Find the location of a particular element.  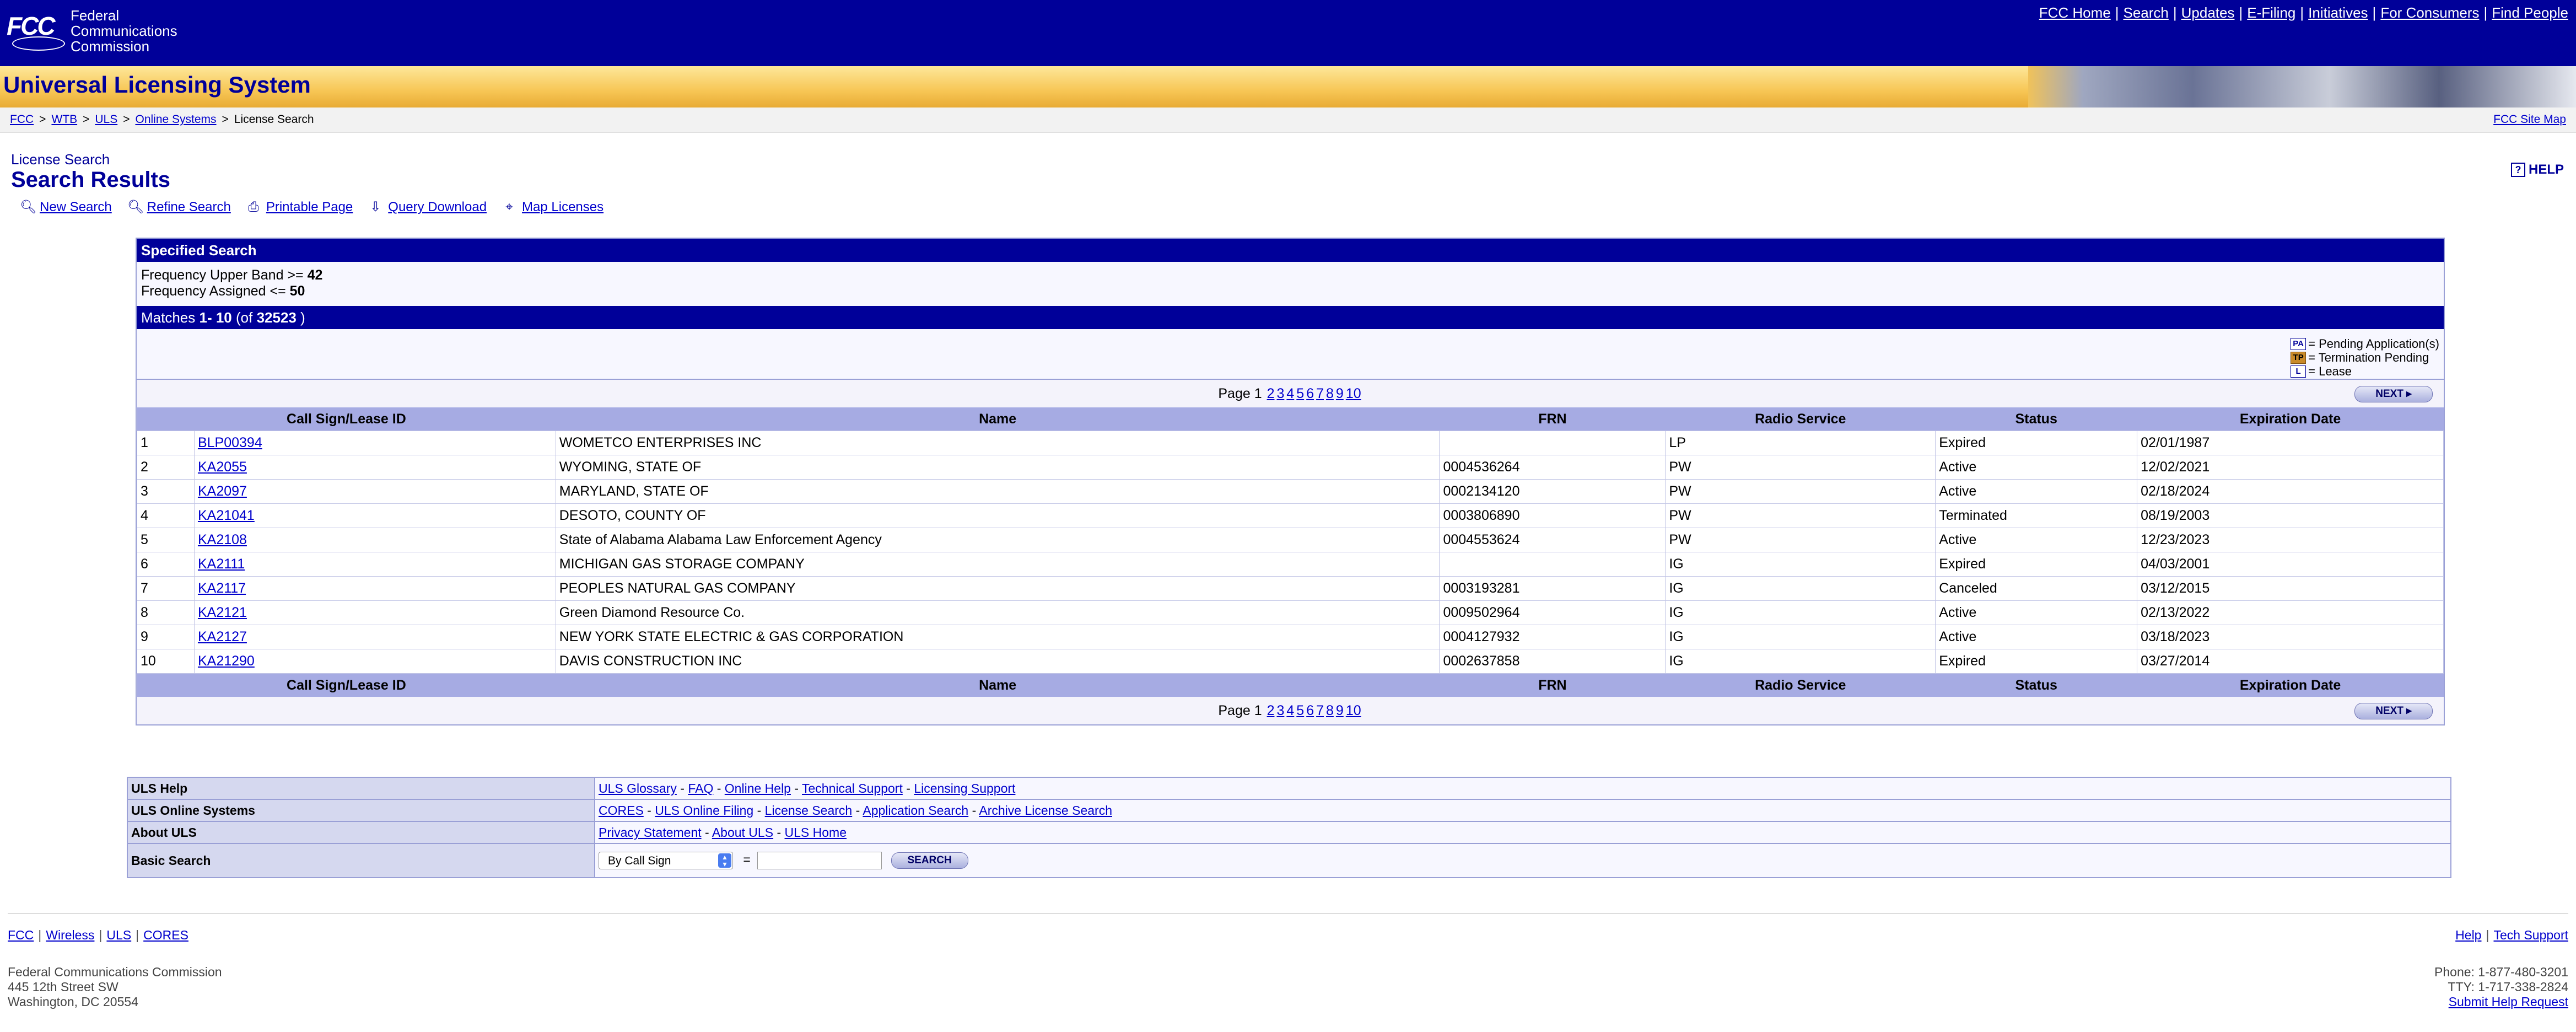

nav-initiatives: Initiatives is located at coordinates (2338, 12).